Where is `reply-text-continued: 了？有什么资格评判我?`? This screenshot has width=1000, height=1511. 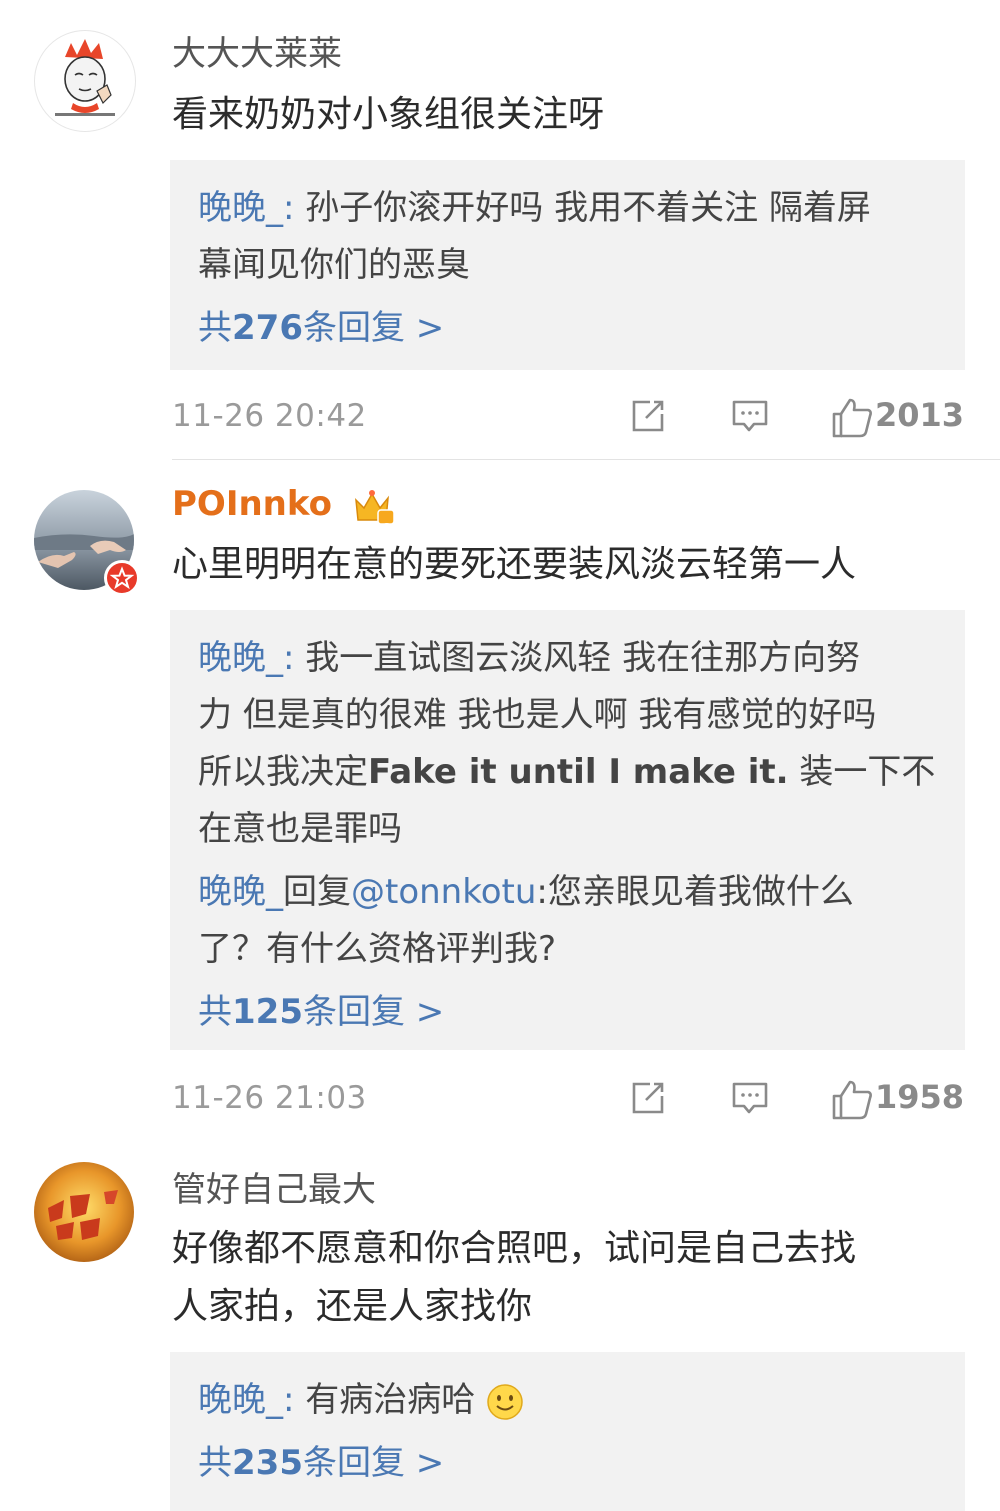
reply-text-continued: 了？有什么资格评判我? is located at coordinates (377, 949).